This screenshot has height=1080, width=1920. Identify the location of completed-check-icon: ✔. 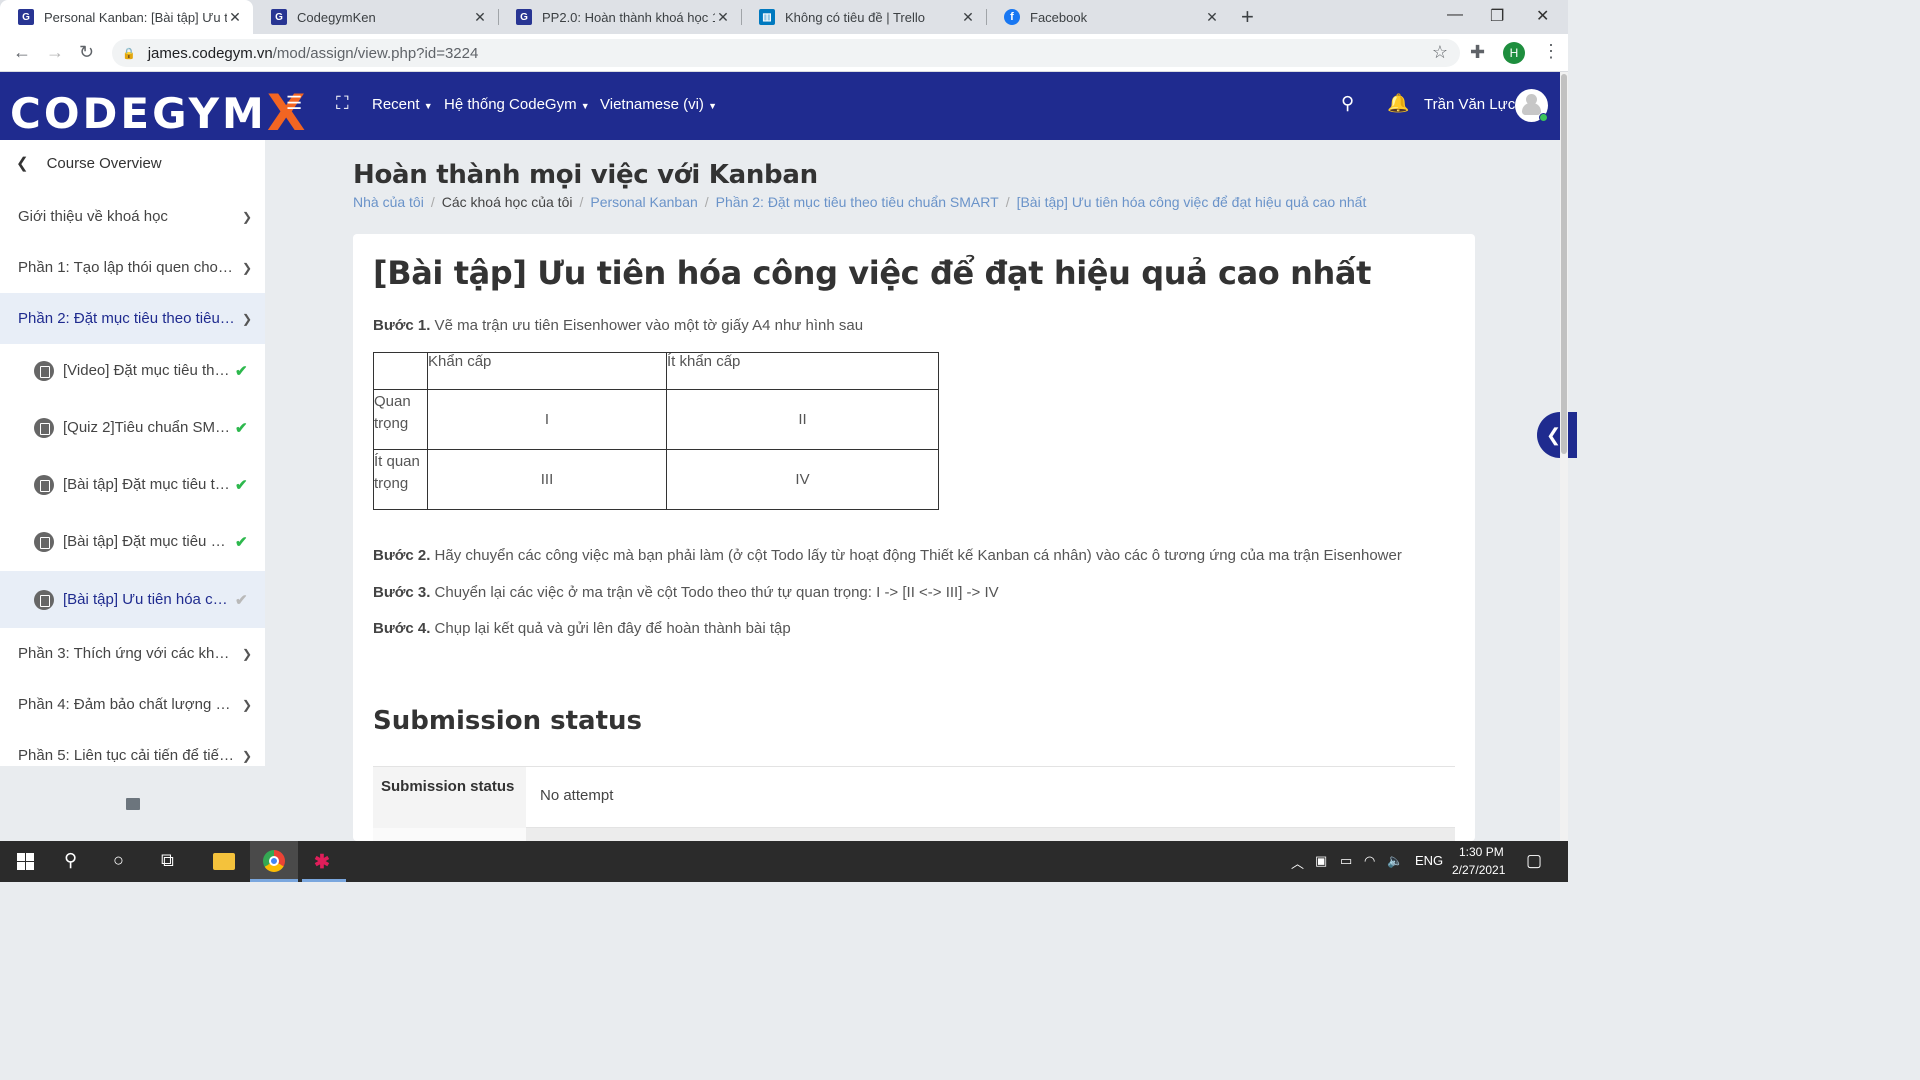
(241, 485).